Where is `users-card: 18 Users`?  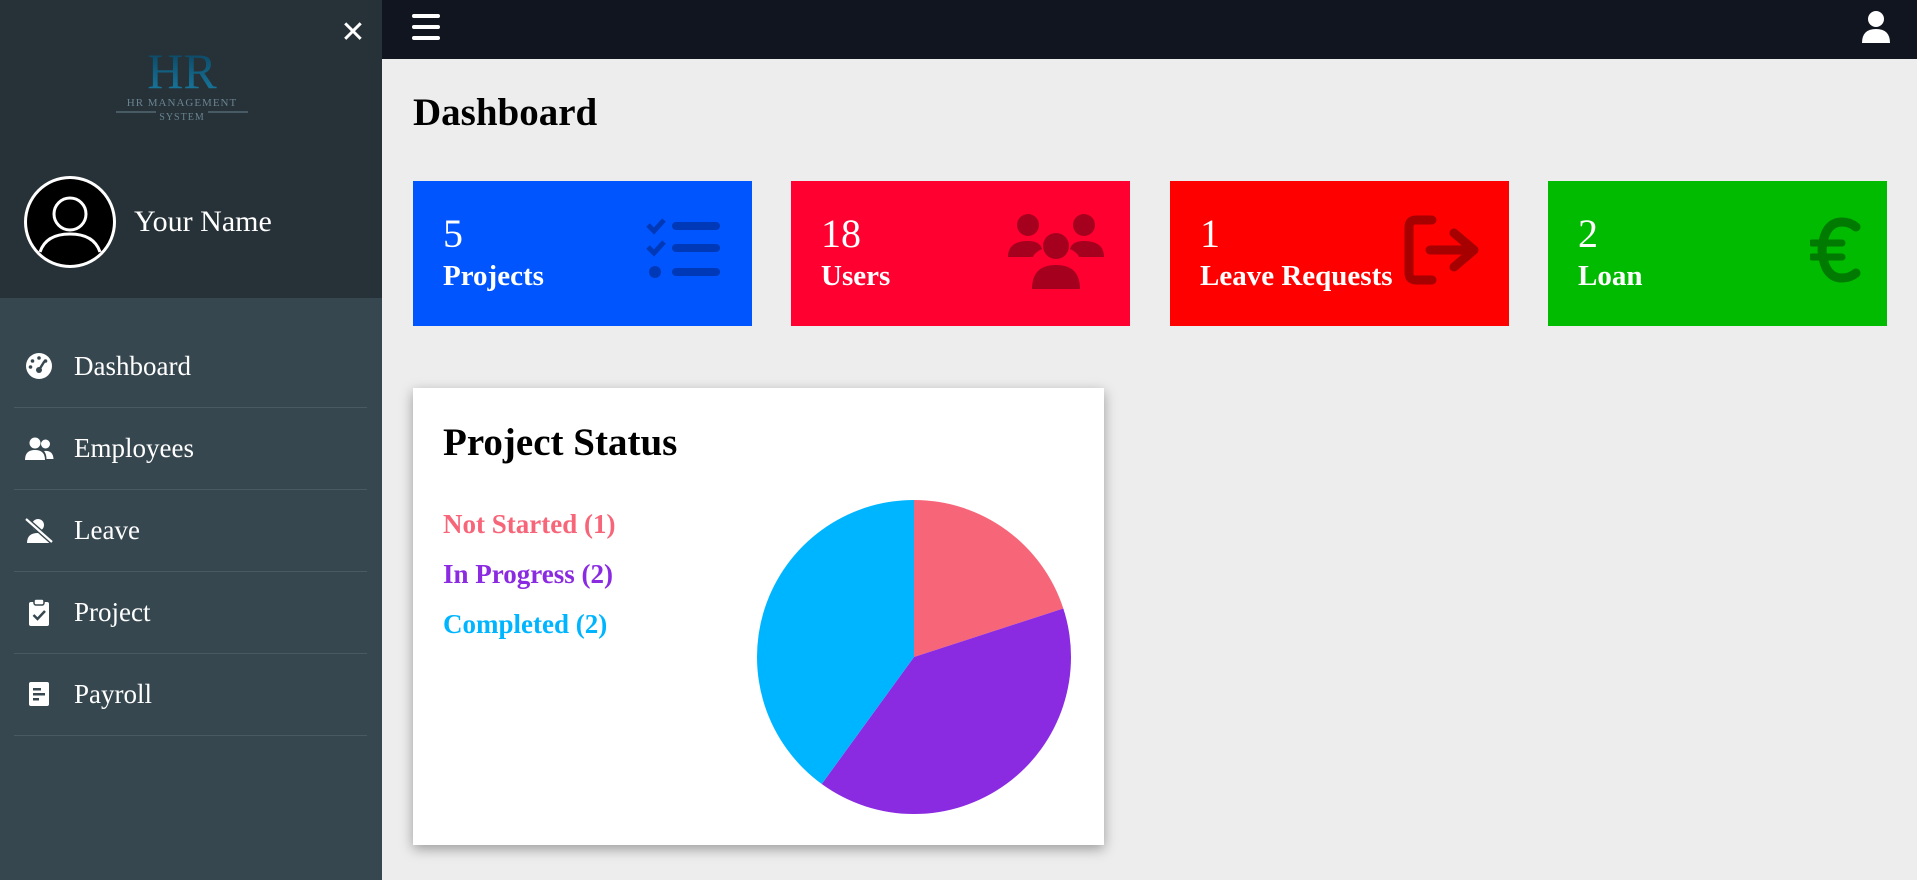
users-card: 18 Users is located at coordinates (960, 253).